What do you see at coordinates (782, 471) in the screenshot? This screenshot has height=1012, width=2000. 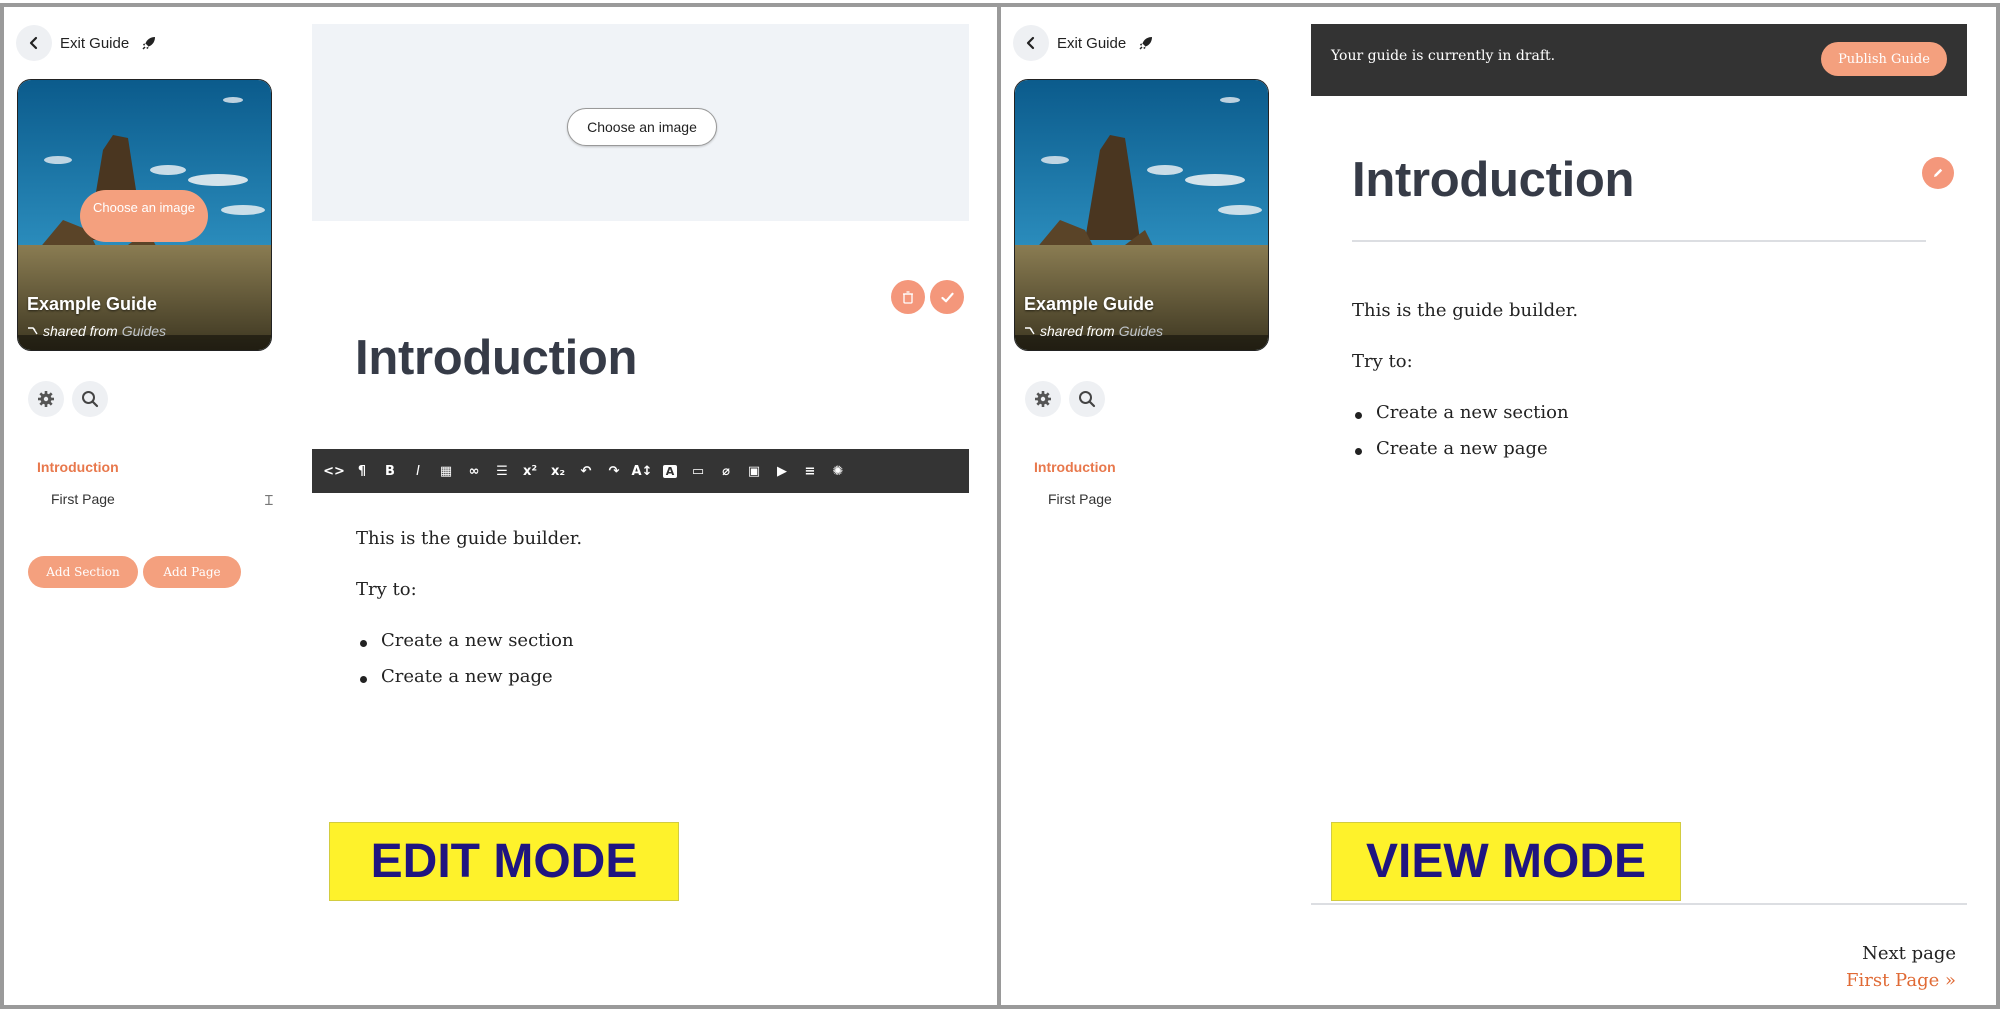 I see `video-icon: ▶` at bounding box center [782, 471].